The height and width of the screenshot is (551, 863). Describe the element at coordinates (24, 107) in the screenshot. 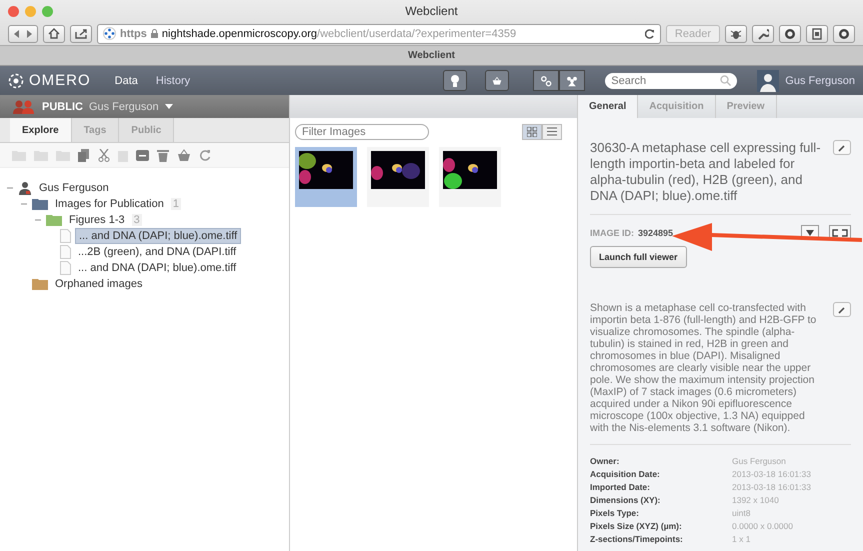

I see `group-icon` at that location.